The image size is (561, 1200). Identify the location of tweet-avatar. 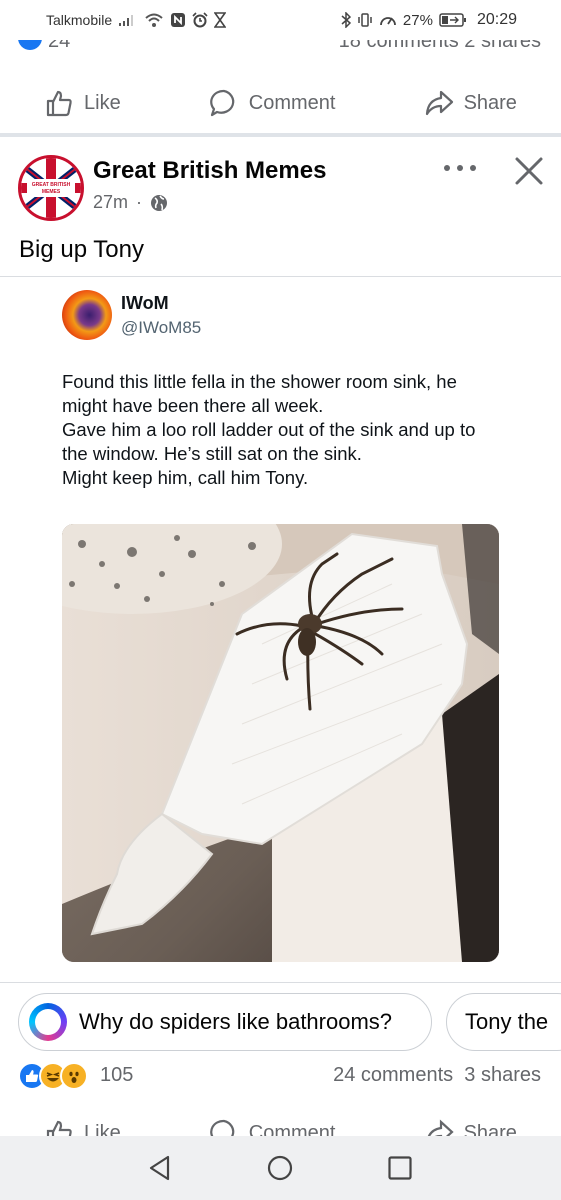
(87, 315).